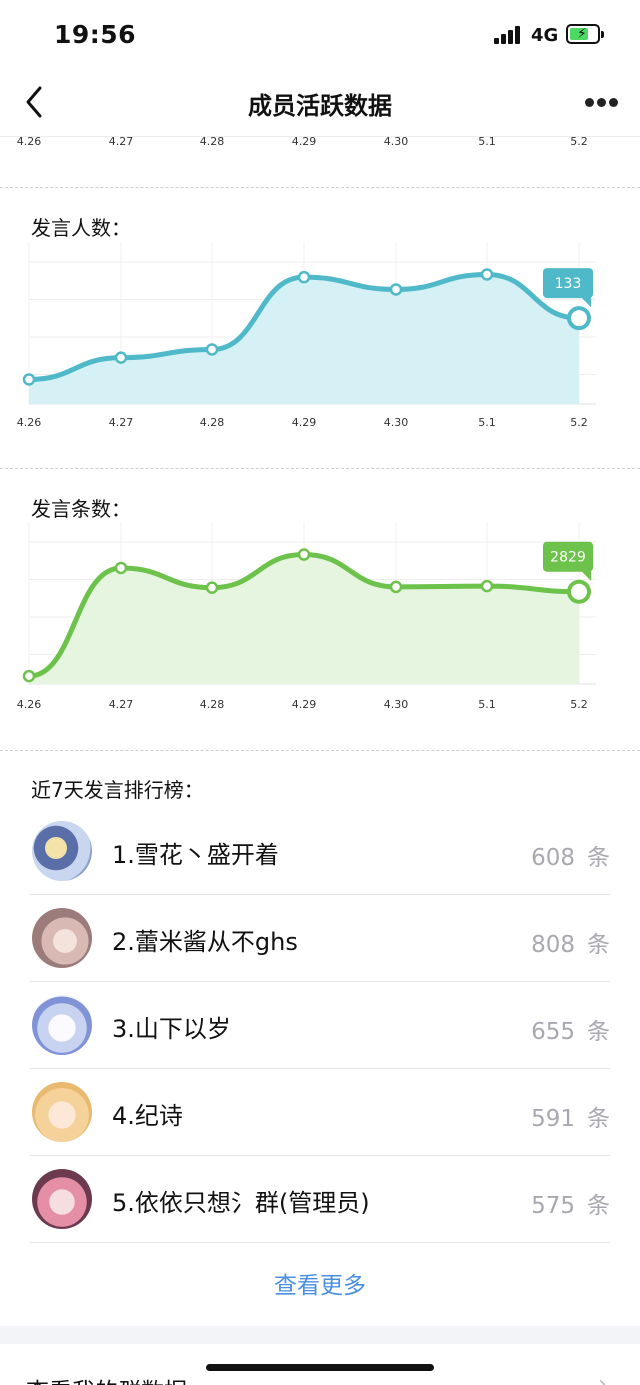  Describe the element at coordinates (95, 34) in the screenshot. I see `status-time: 19:56` at that location.